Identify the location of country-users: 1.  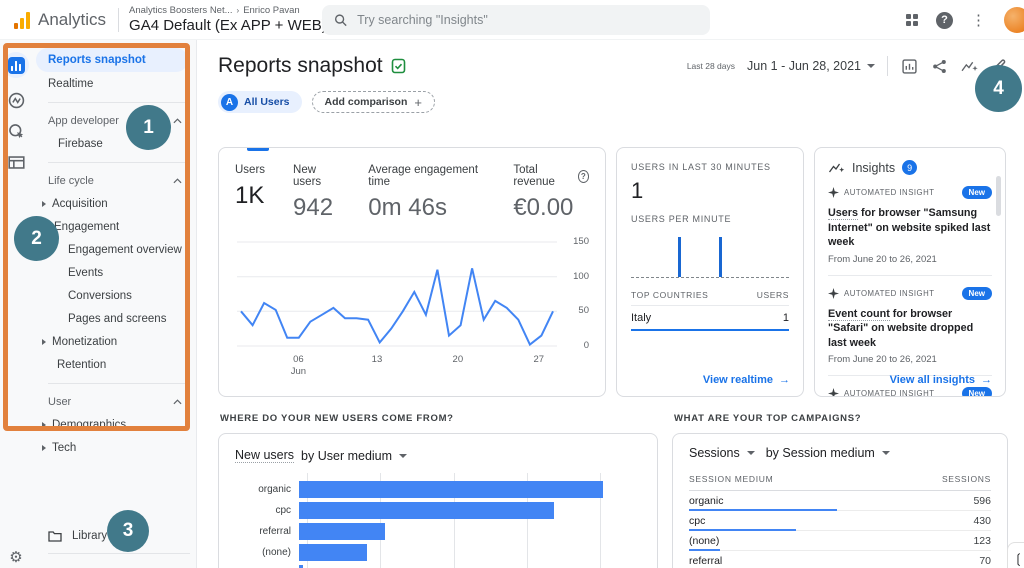
(785, 318).